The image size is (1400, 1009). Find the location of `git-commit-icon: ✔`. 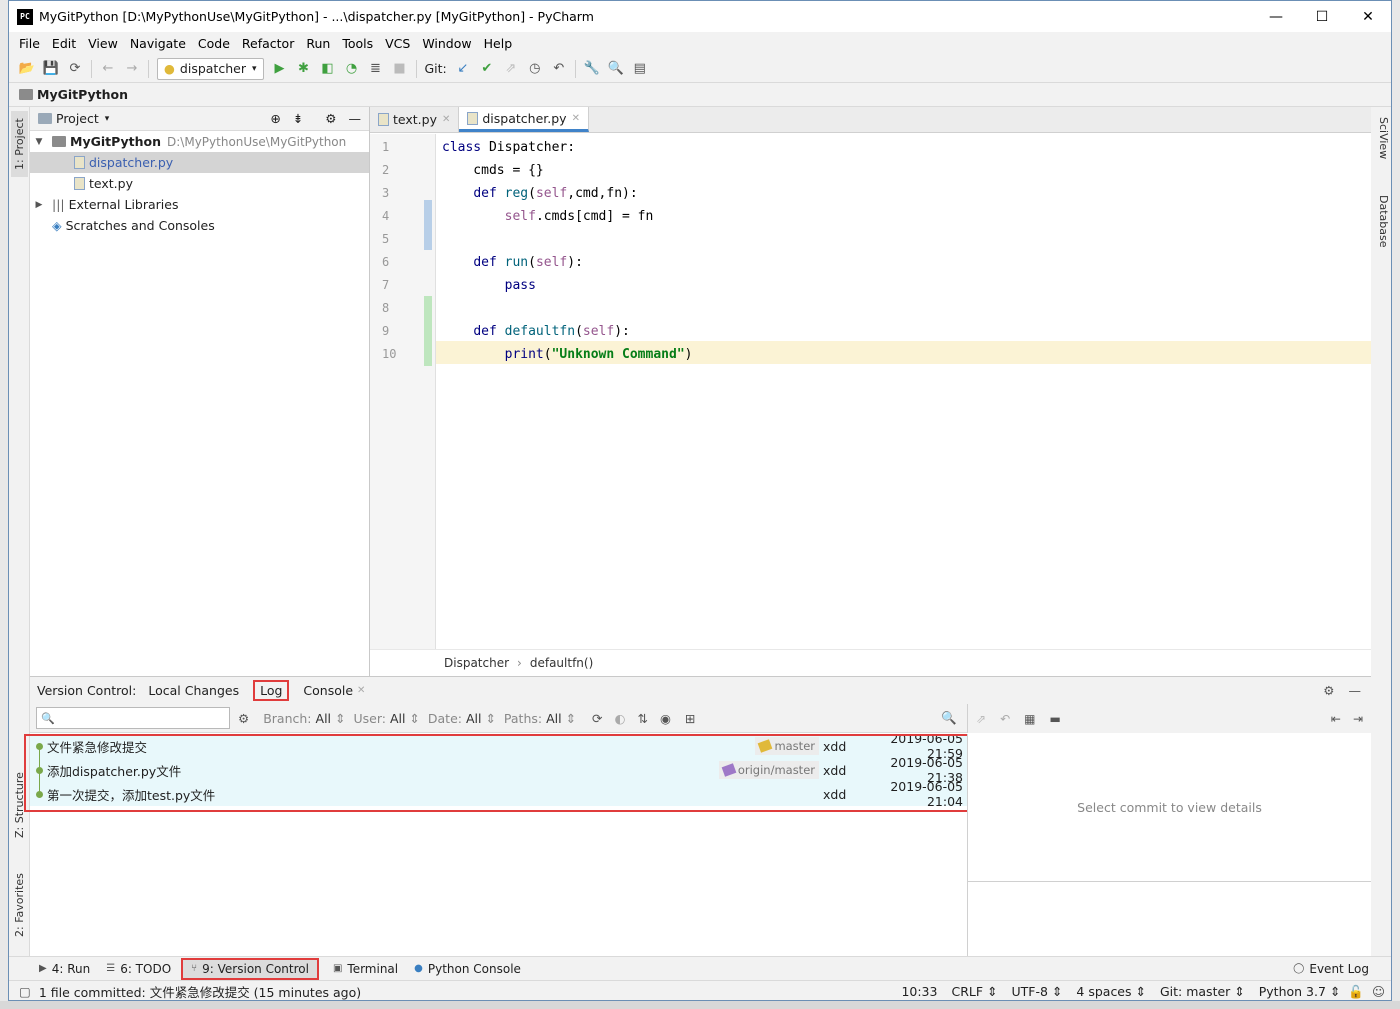

git-commit-icon: ✔ is located at coordinates (487, 69).